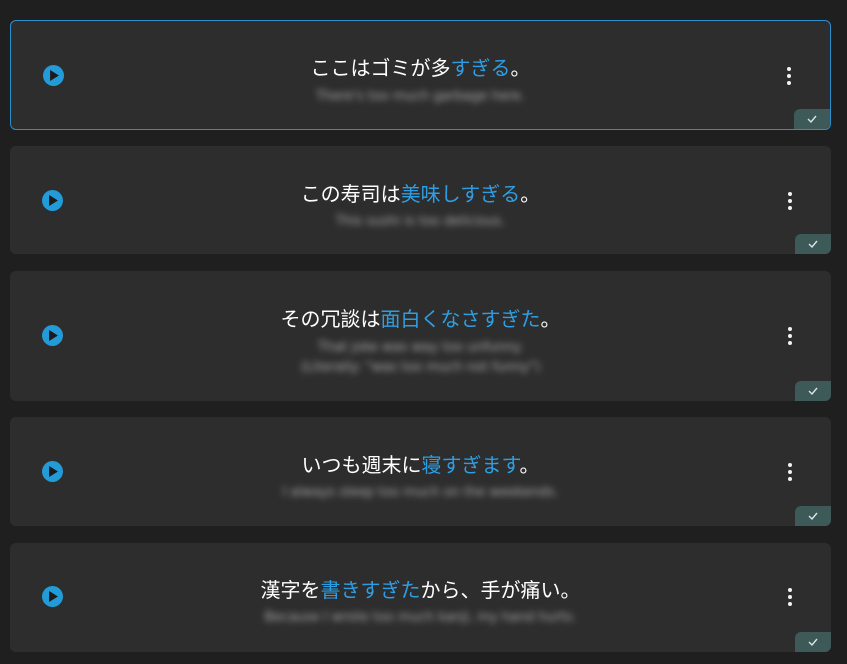 The width and height of the screenshot is (847, 664). I want to click on grammar-highlight: すぎる, so click(480, 68).